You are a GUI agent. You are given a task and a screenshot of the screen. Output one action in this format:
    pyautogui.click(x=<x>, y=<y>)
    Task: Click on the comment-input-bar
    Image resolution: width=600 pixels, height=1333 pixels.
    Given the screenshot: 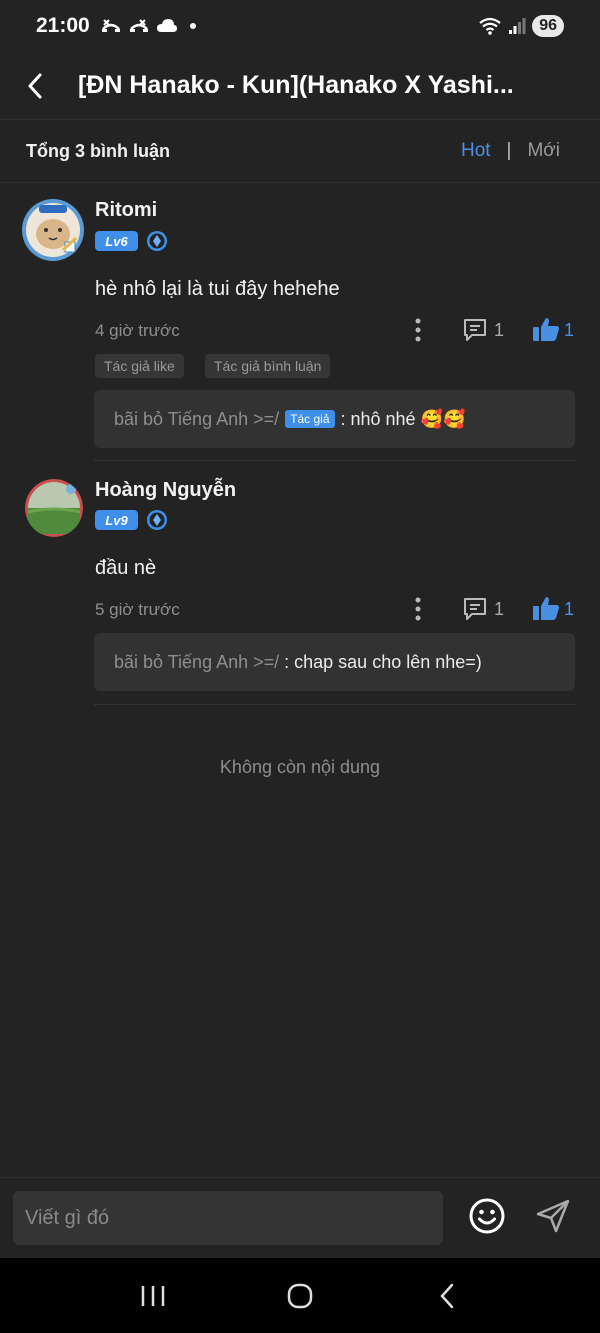 What is the action you would take?
    pyautogui.click(x=300, y=1217)
    